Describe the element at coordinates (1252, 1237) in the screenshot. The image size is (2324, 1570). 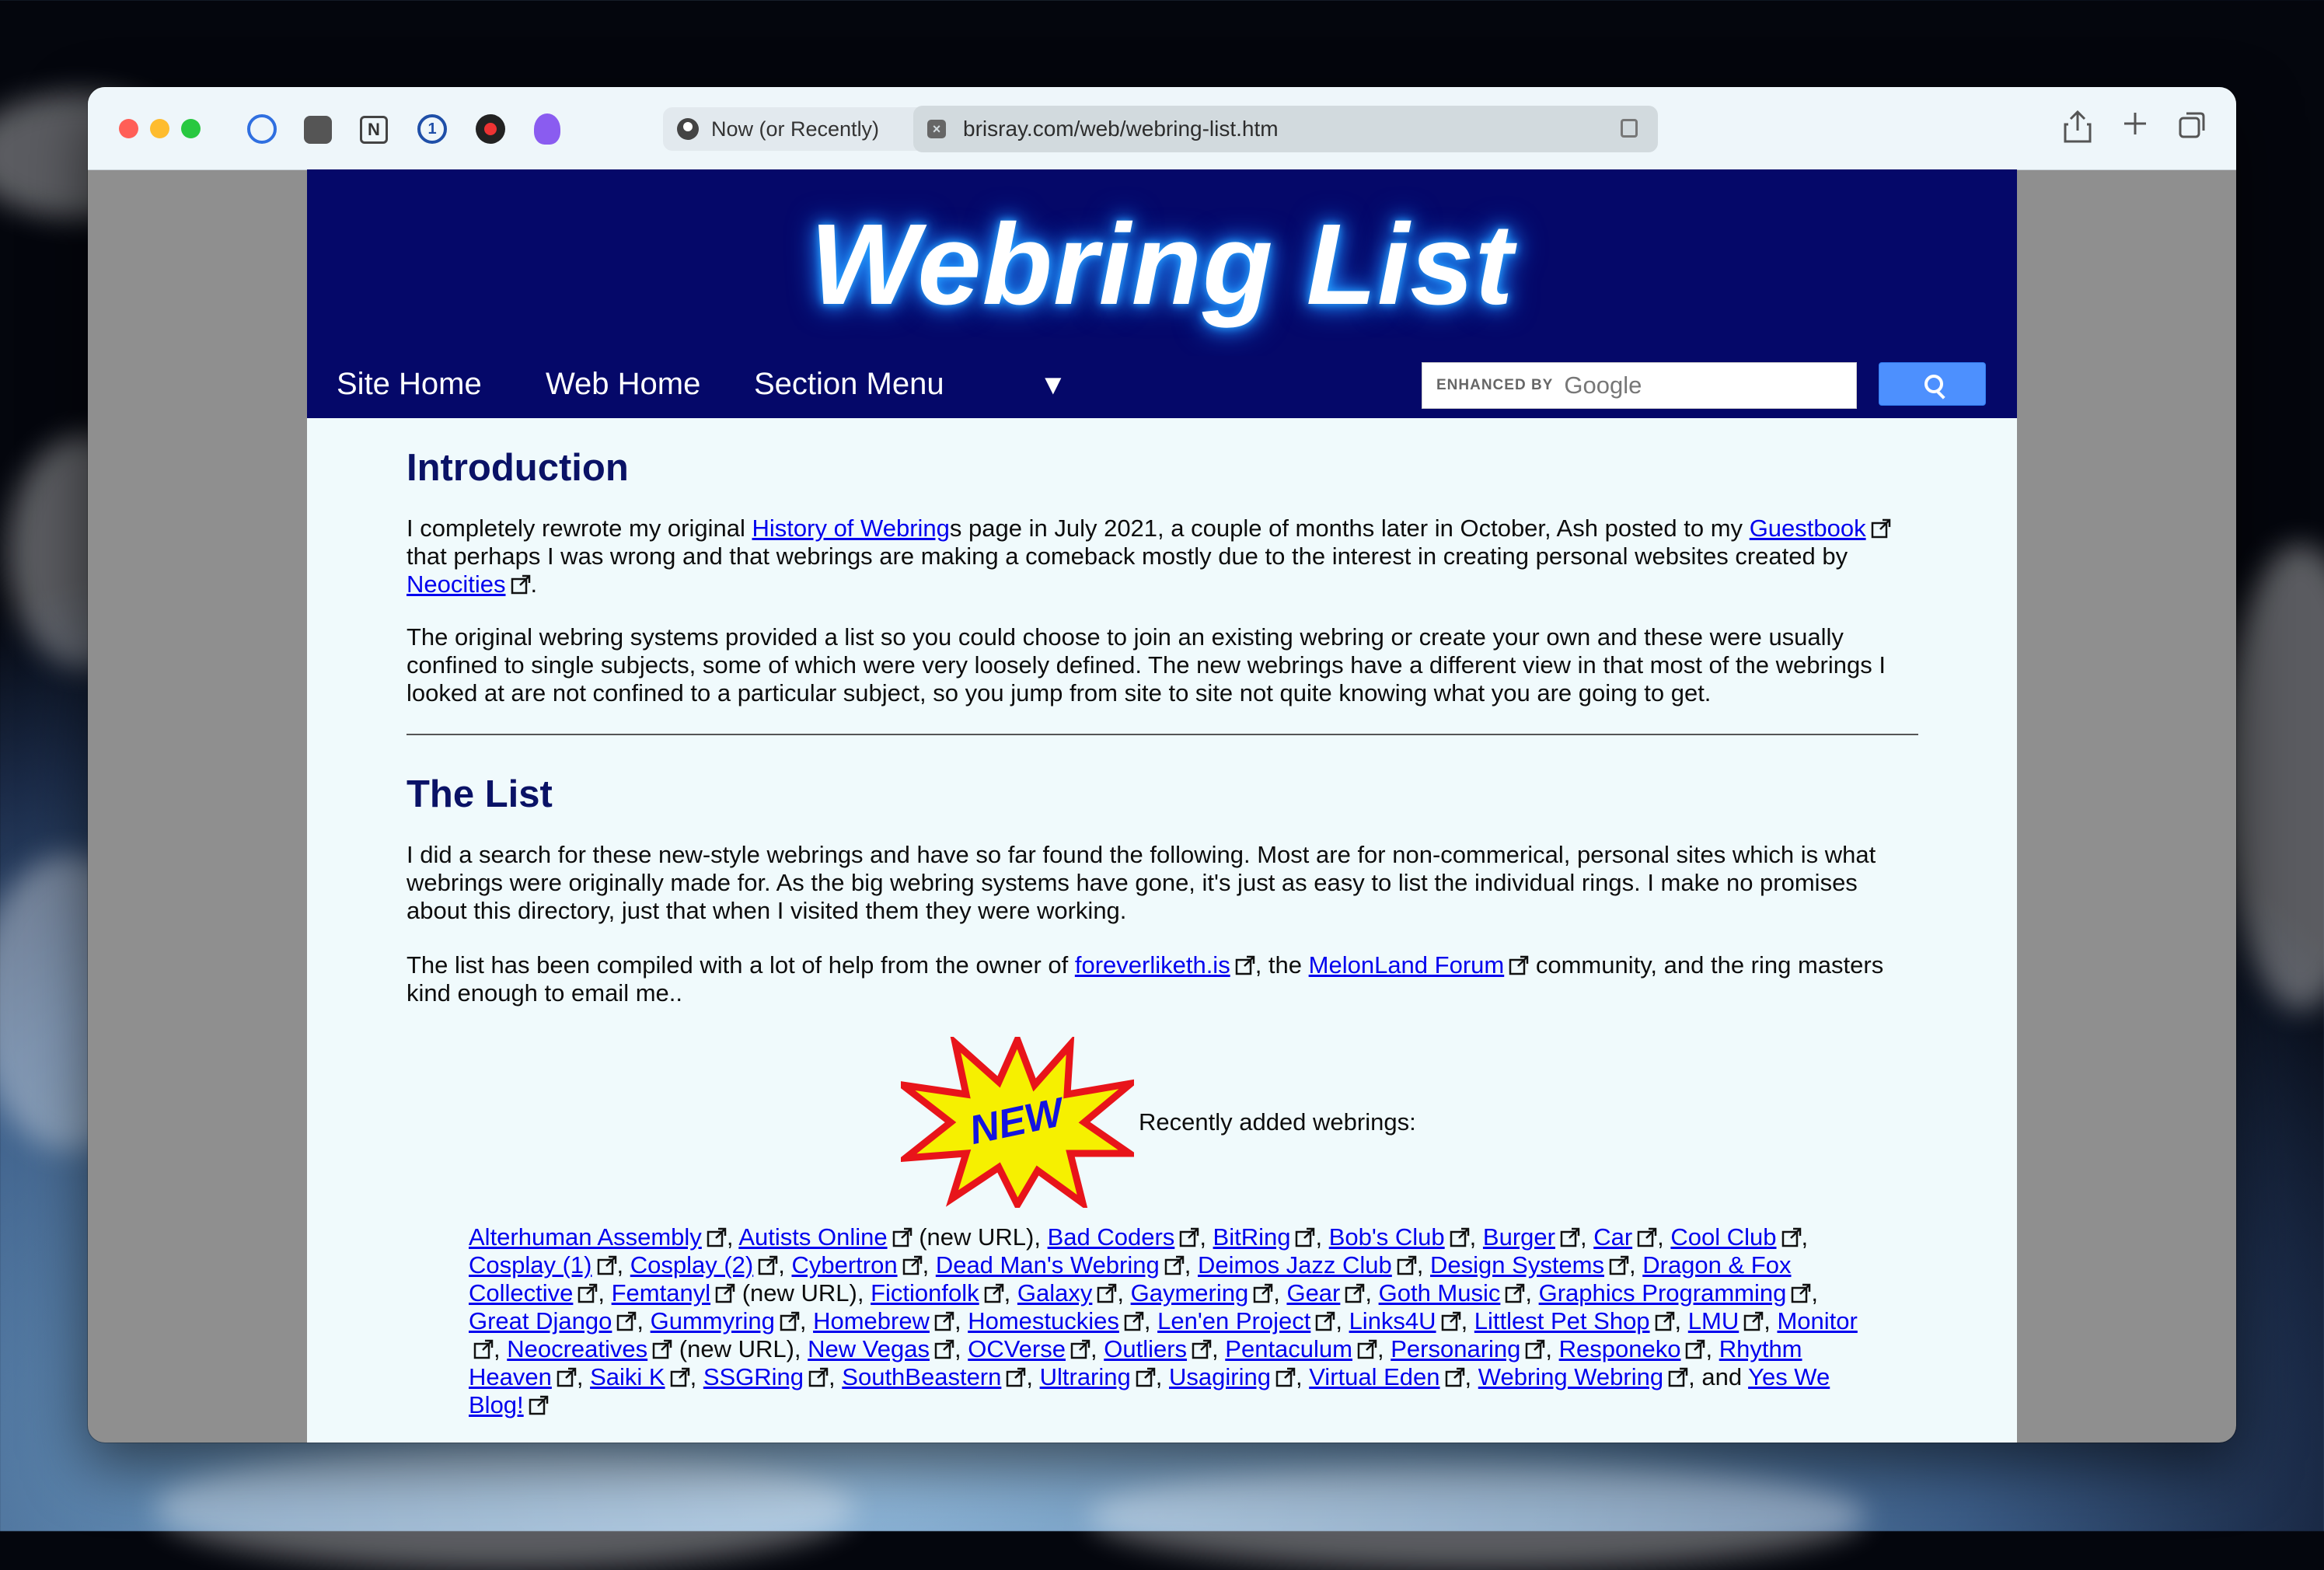
I see `webring-link: BitRing` at that location.